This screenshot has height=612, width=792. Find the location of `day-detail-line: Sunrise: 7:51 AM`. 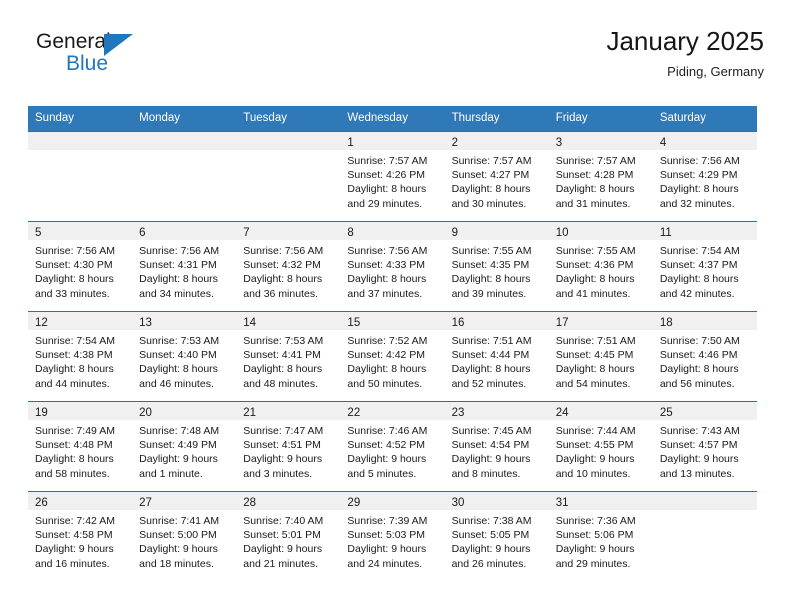

day-detail-line: Sunrise: 7:51 AM is located at coordinates (491, 341).